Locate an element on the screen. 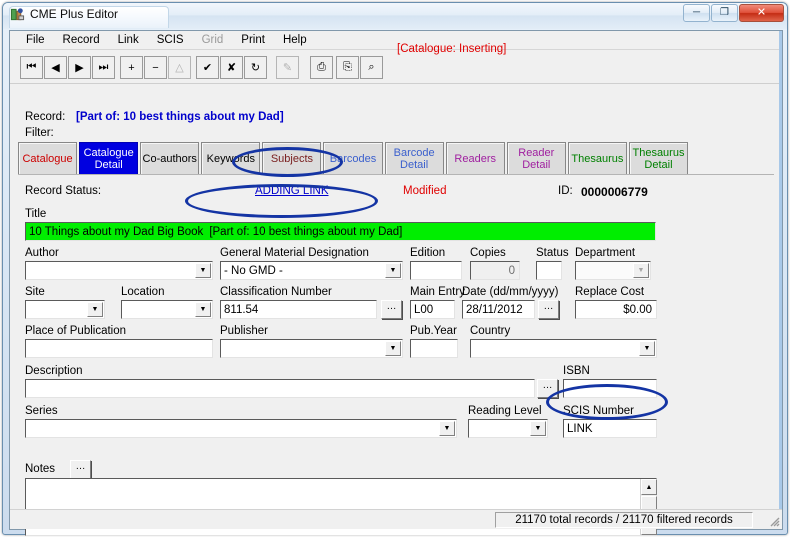  tab-label: Catalogue is located at coordinates (108, 153).